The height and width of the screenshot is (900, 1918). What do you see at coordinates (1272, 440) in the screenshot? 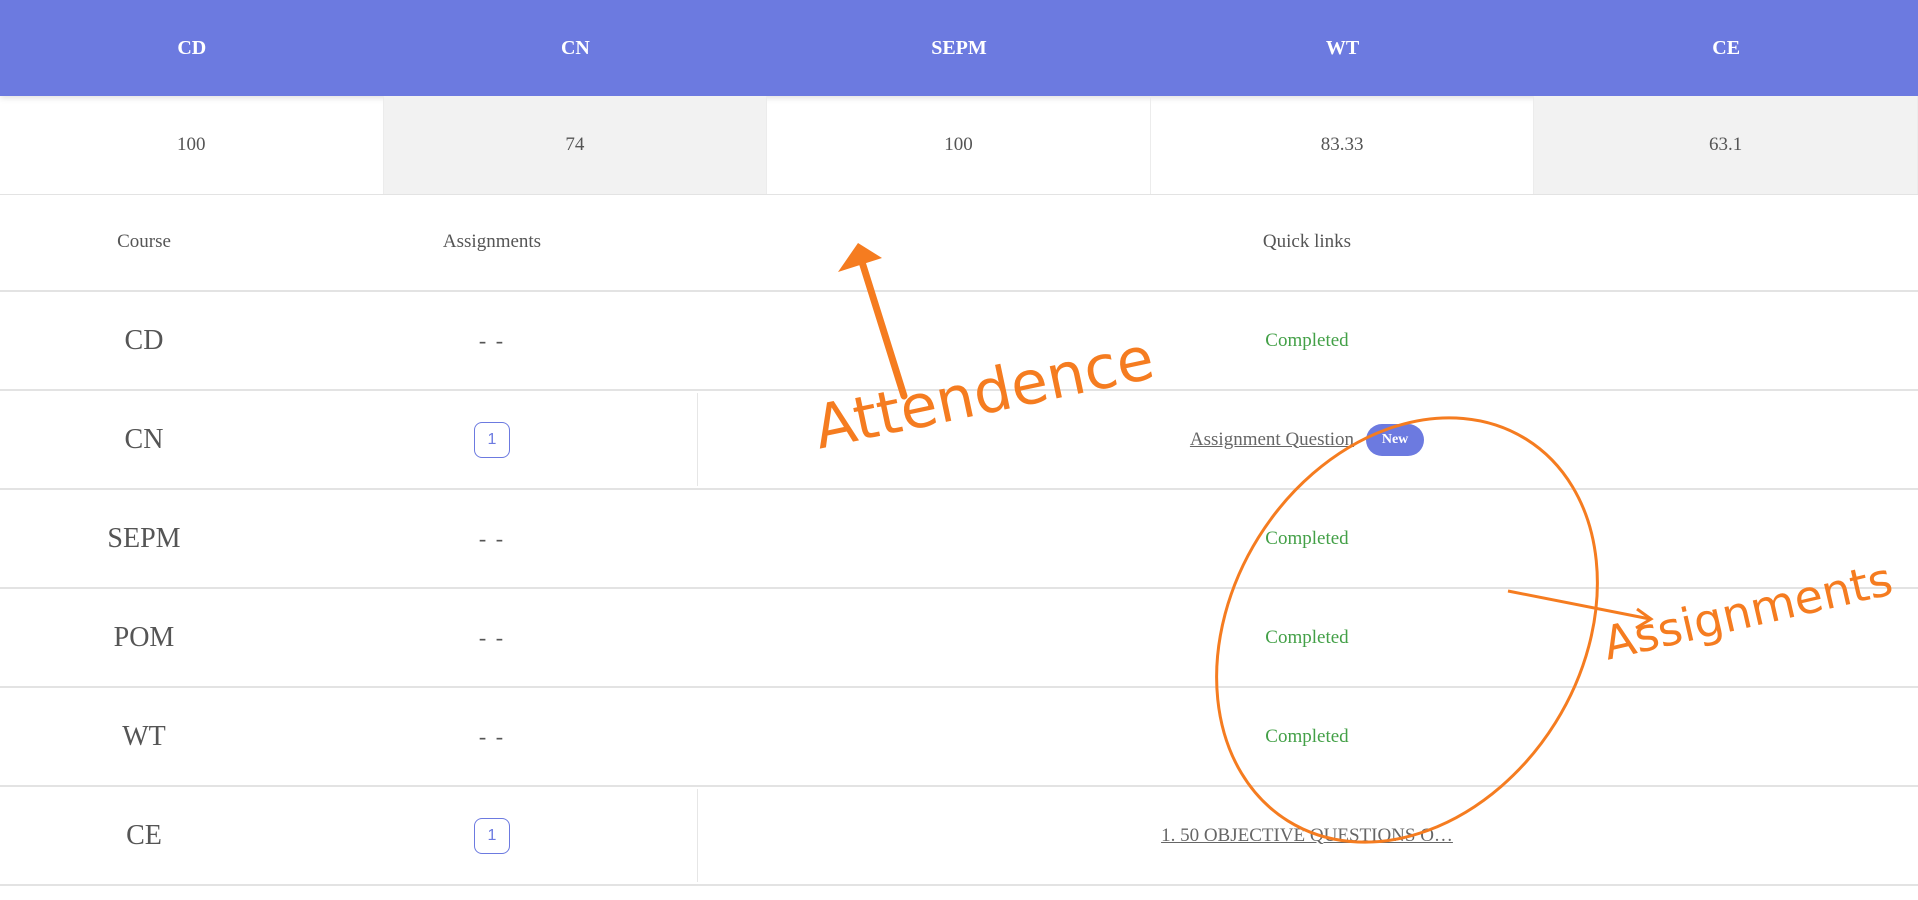
I see `assignment-question-link: Assignment Question` at bounding box center [1272, 440].